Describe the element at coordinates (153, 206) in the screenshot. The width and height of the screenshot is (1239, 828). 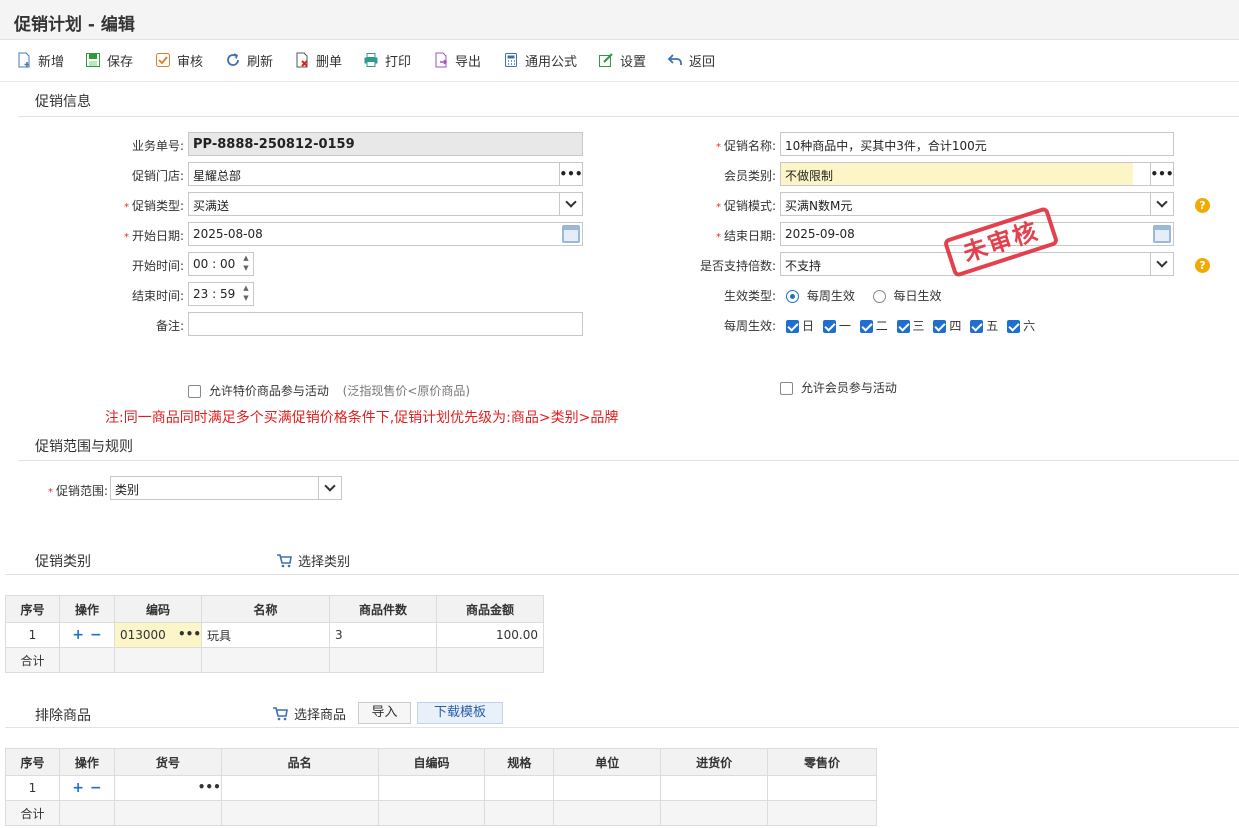
I see `promo-type-label: * 促销类型:` at that location.